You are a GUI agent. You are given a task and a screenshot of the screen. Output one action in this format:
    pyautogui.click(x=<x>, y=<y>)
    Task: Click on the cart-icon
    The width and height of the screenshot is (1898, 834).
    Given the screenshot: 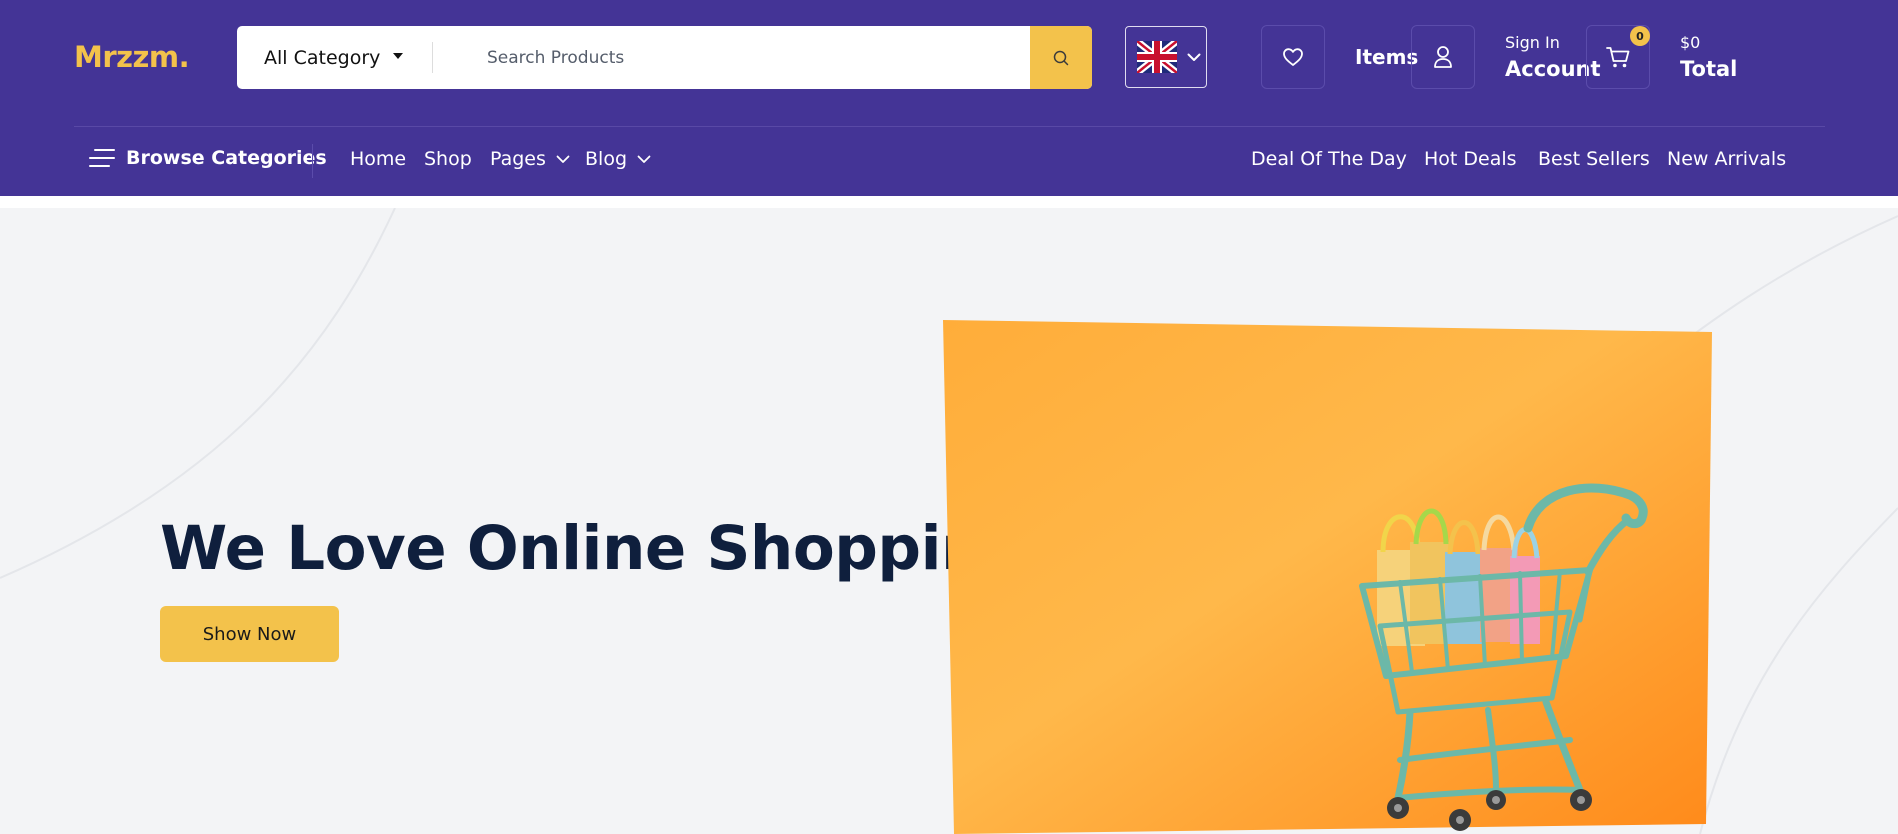 What is the action you would take?
    pyautogui.click(x=1618, y=57)
    